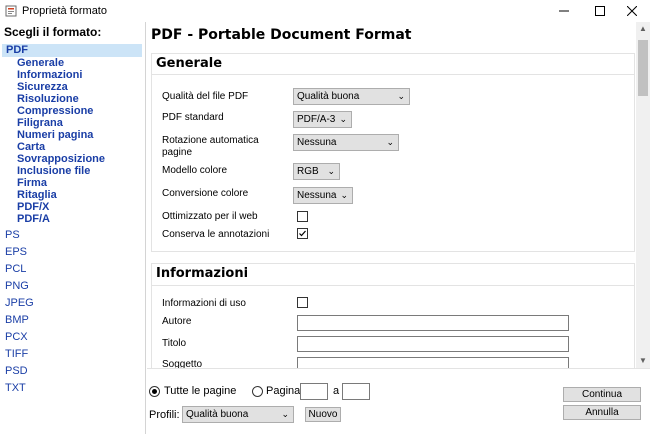  Describe the element at coordinates (257, 391) in the screenshot. I see `page-range-radio` at that location.